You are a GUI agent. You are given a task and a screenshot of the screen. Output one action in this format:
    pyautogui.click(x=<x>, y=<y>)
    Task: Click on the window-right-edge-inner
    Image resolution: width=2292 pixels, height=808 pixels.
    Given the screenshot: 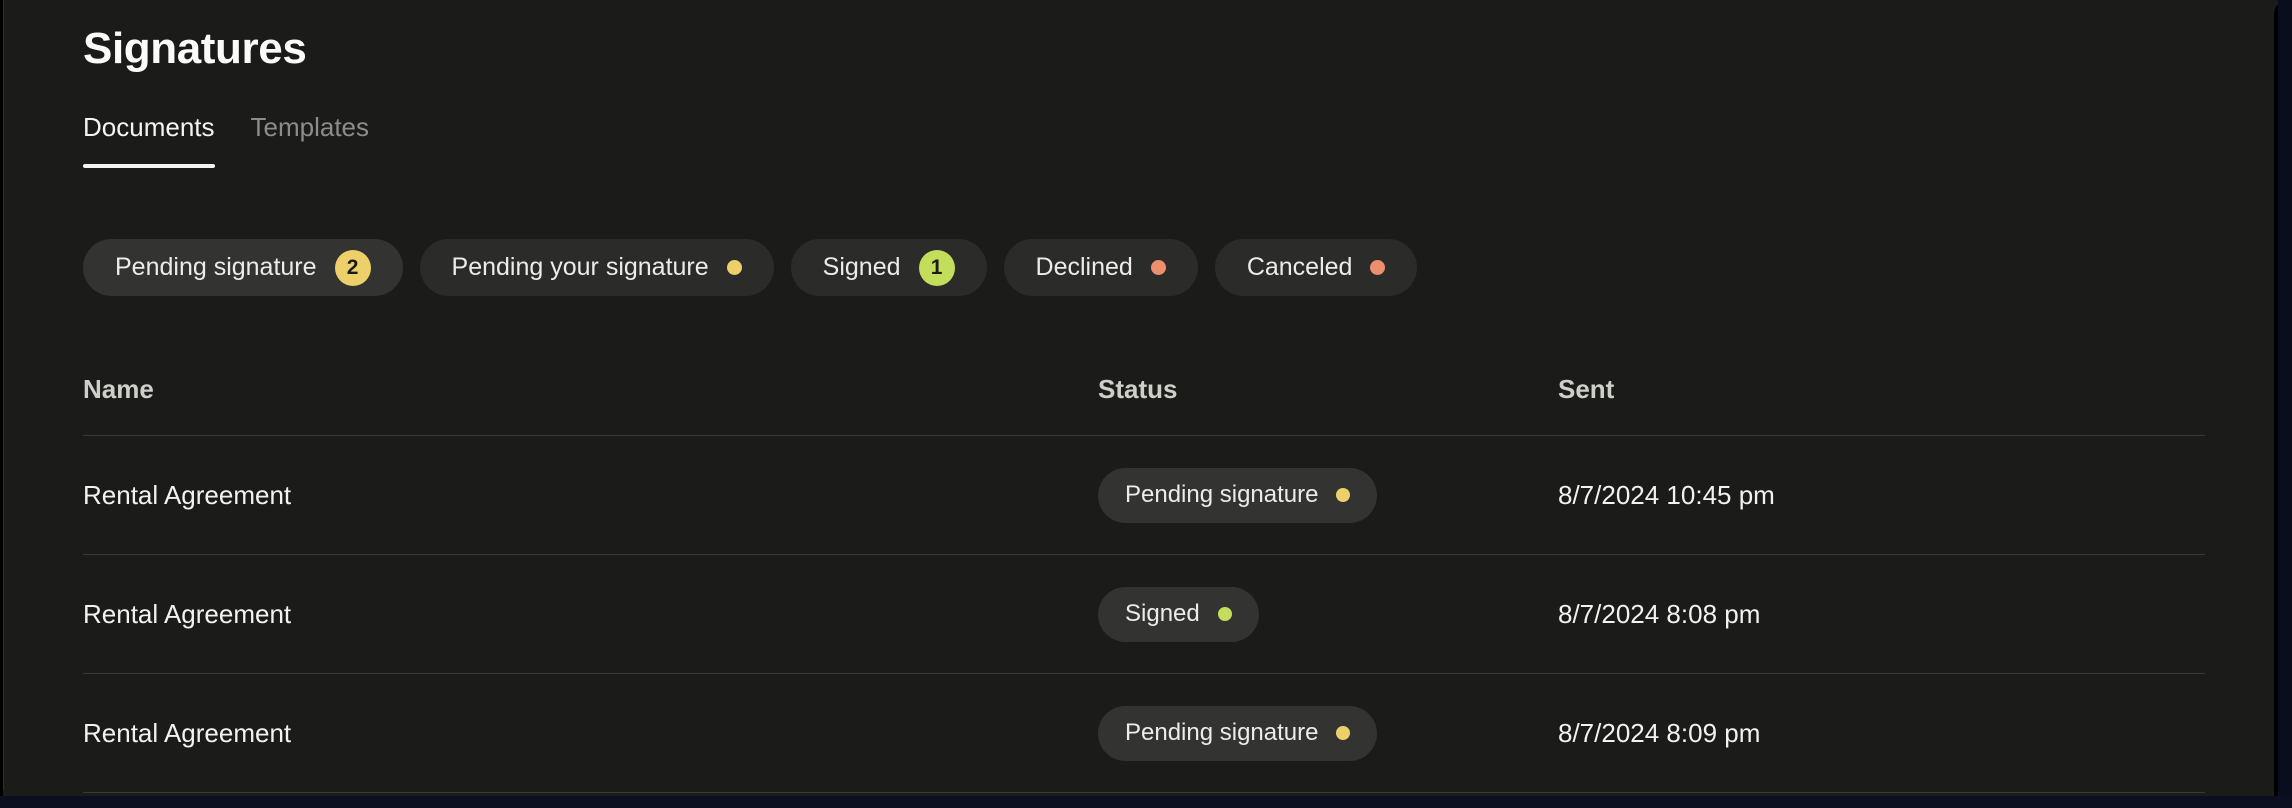 What is the action you would take?
    pyautogui.click(x=2285, y=404)
    